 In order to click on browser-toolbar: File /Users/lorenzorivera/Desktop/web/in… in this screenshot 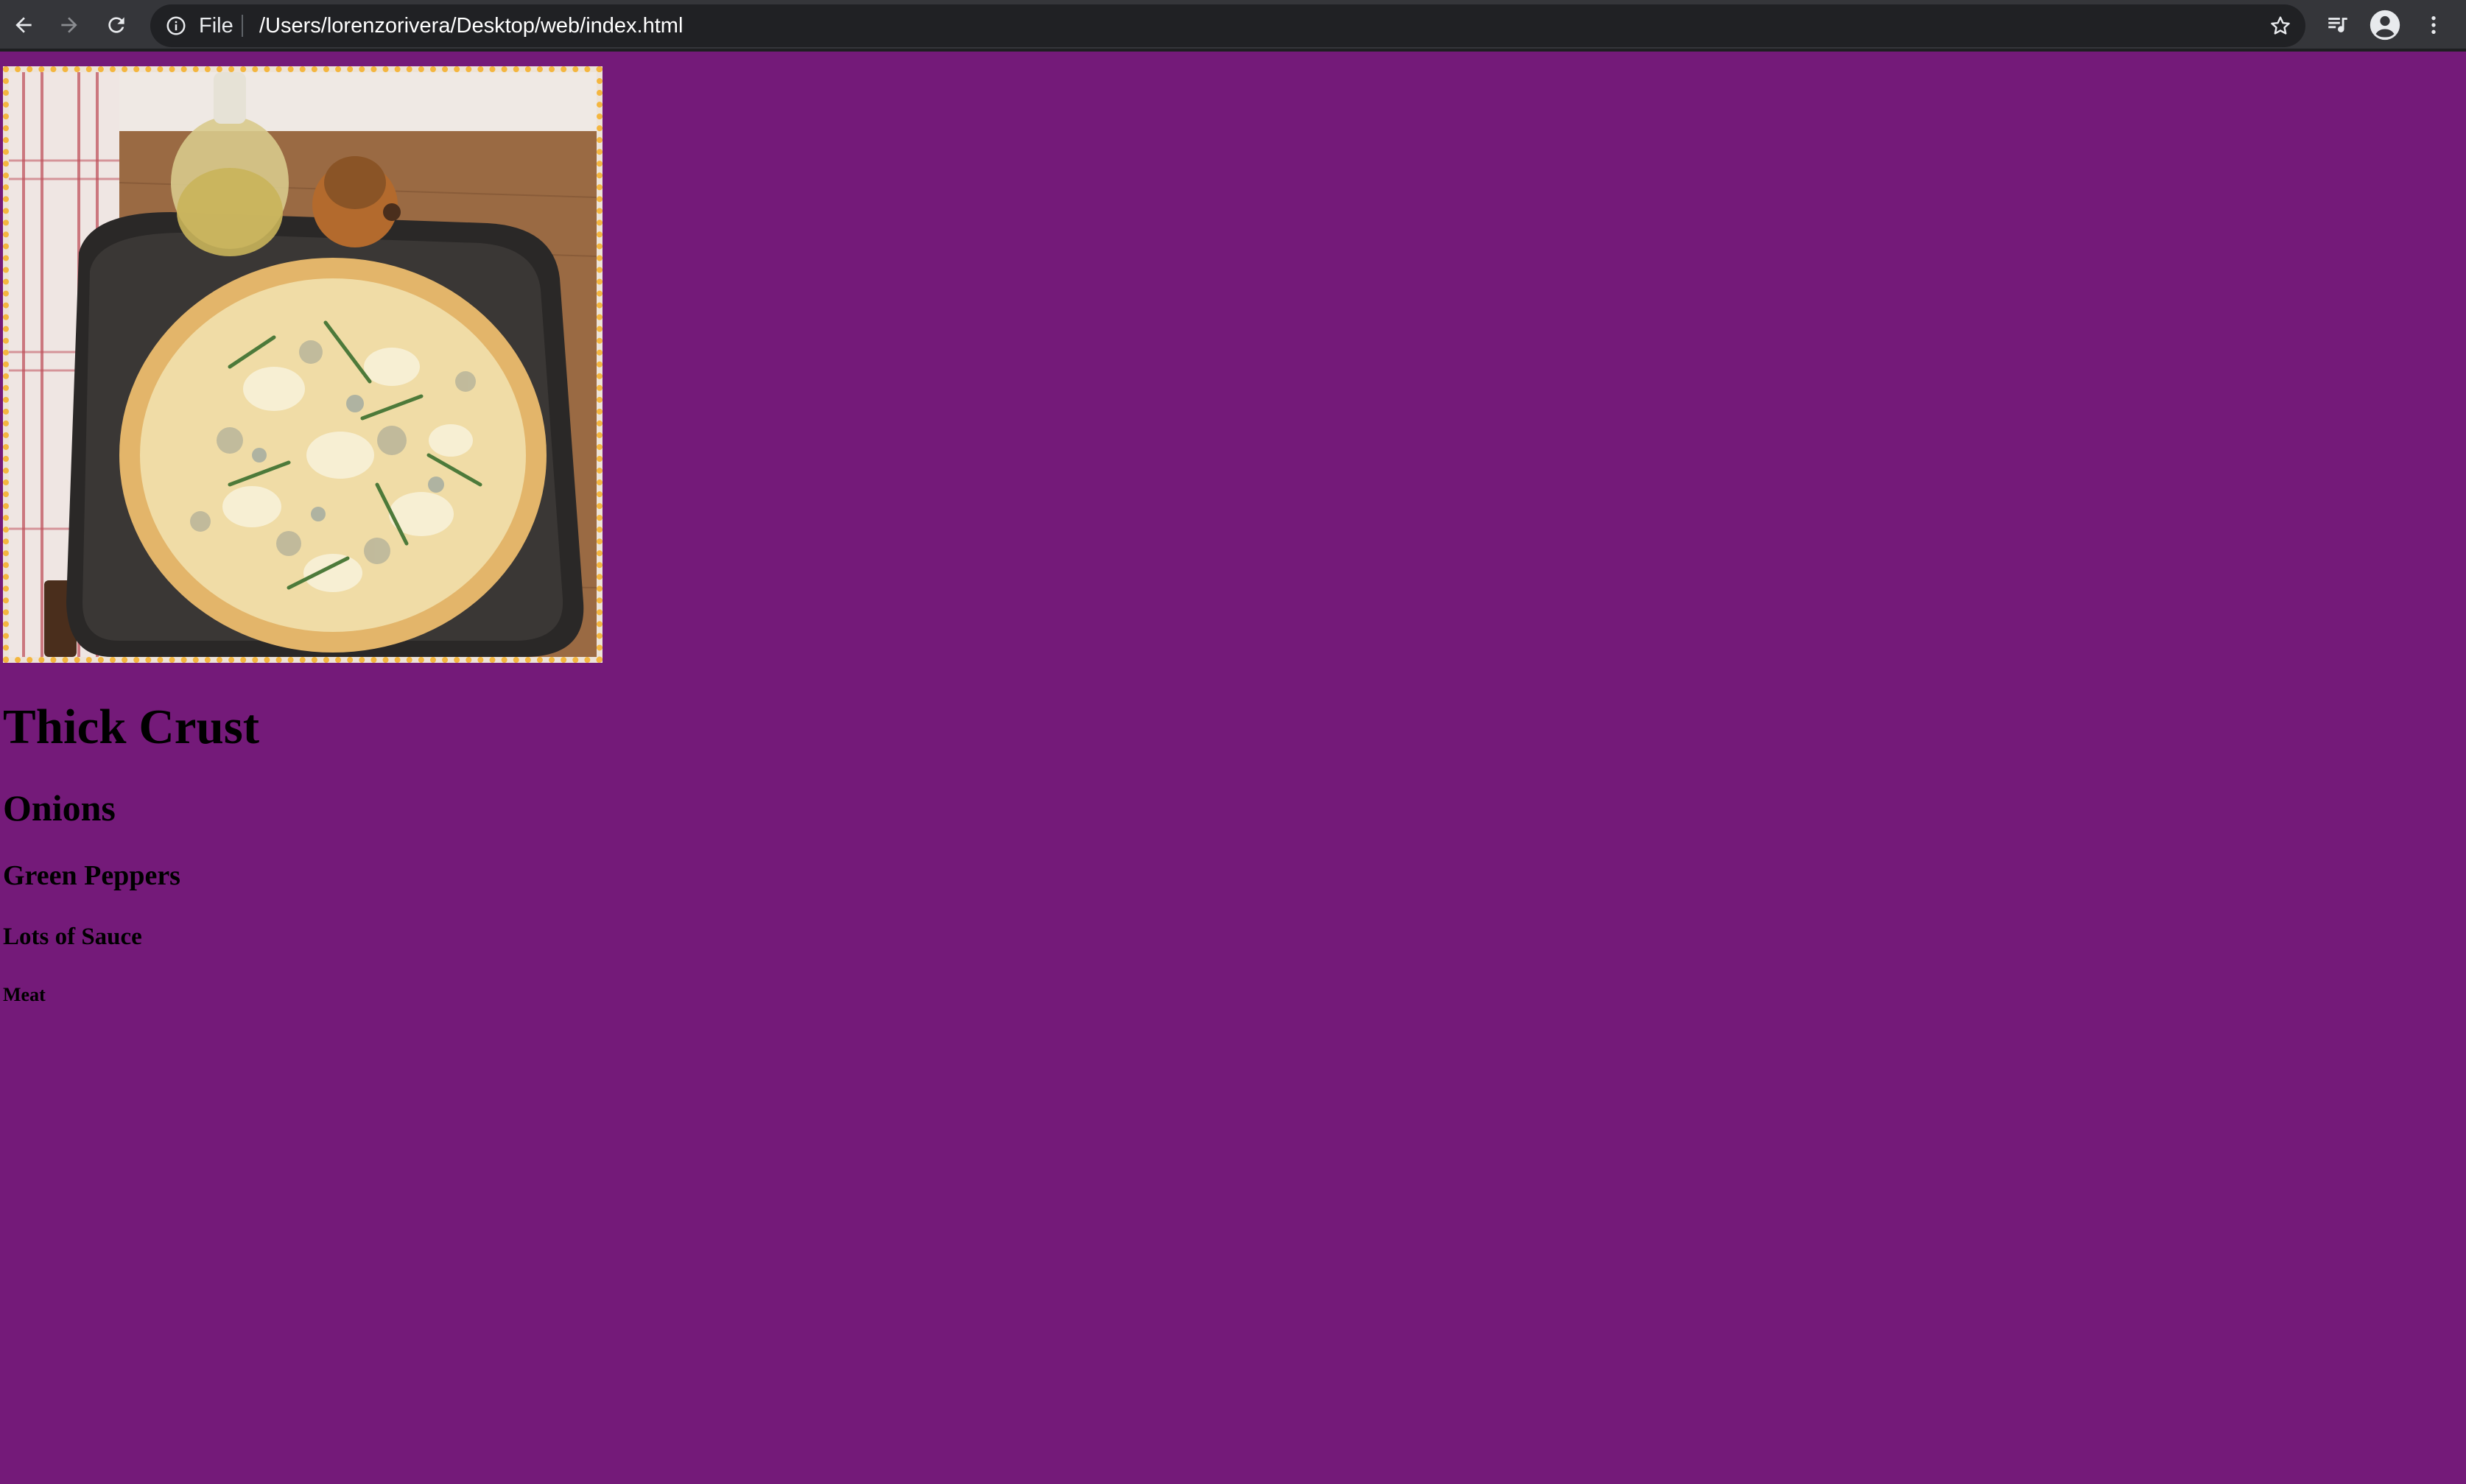, I will do `click(1233, 26)`.